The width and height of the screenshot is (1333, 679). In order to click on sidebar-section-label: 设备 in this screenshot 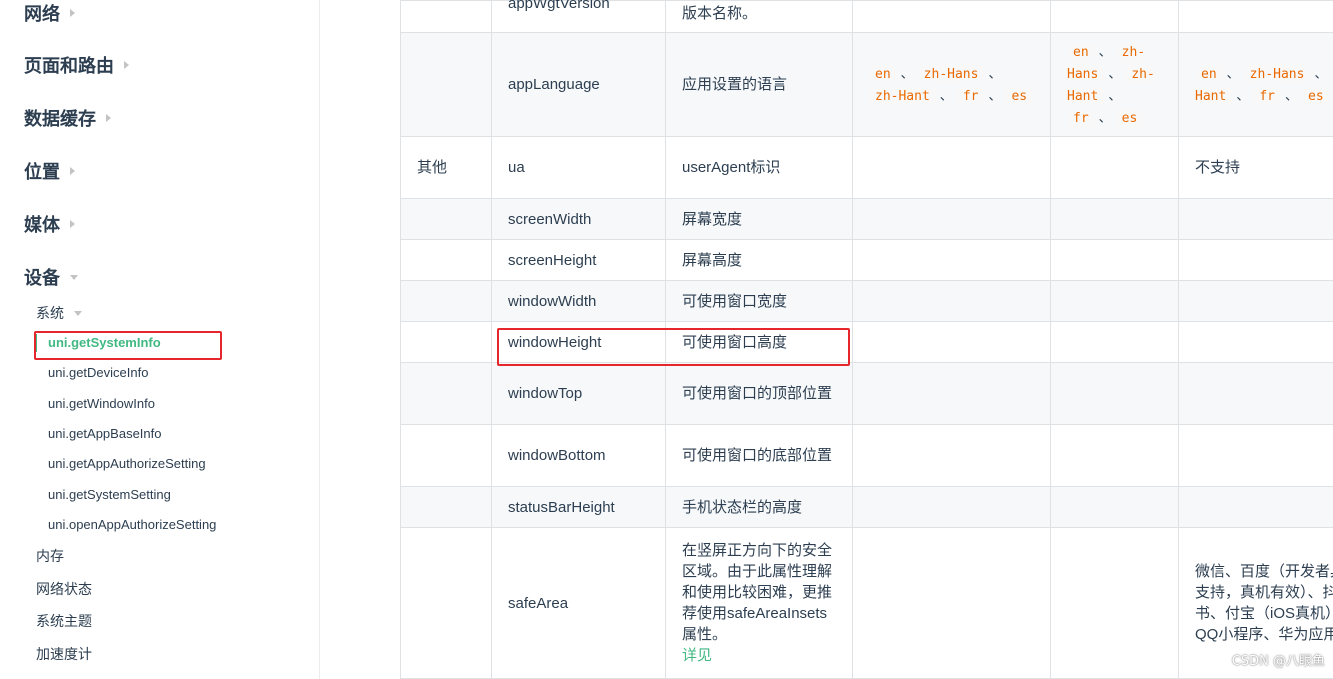, I will do `click(42, 278)`.